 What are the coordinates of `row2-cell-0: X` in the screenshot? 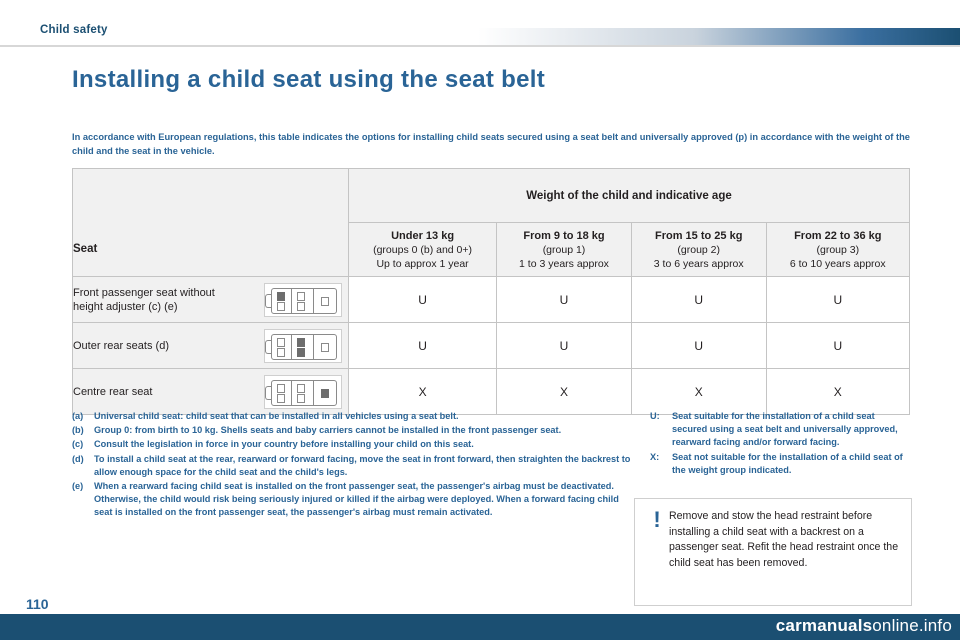 It's located at (422, 391).